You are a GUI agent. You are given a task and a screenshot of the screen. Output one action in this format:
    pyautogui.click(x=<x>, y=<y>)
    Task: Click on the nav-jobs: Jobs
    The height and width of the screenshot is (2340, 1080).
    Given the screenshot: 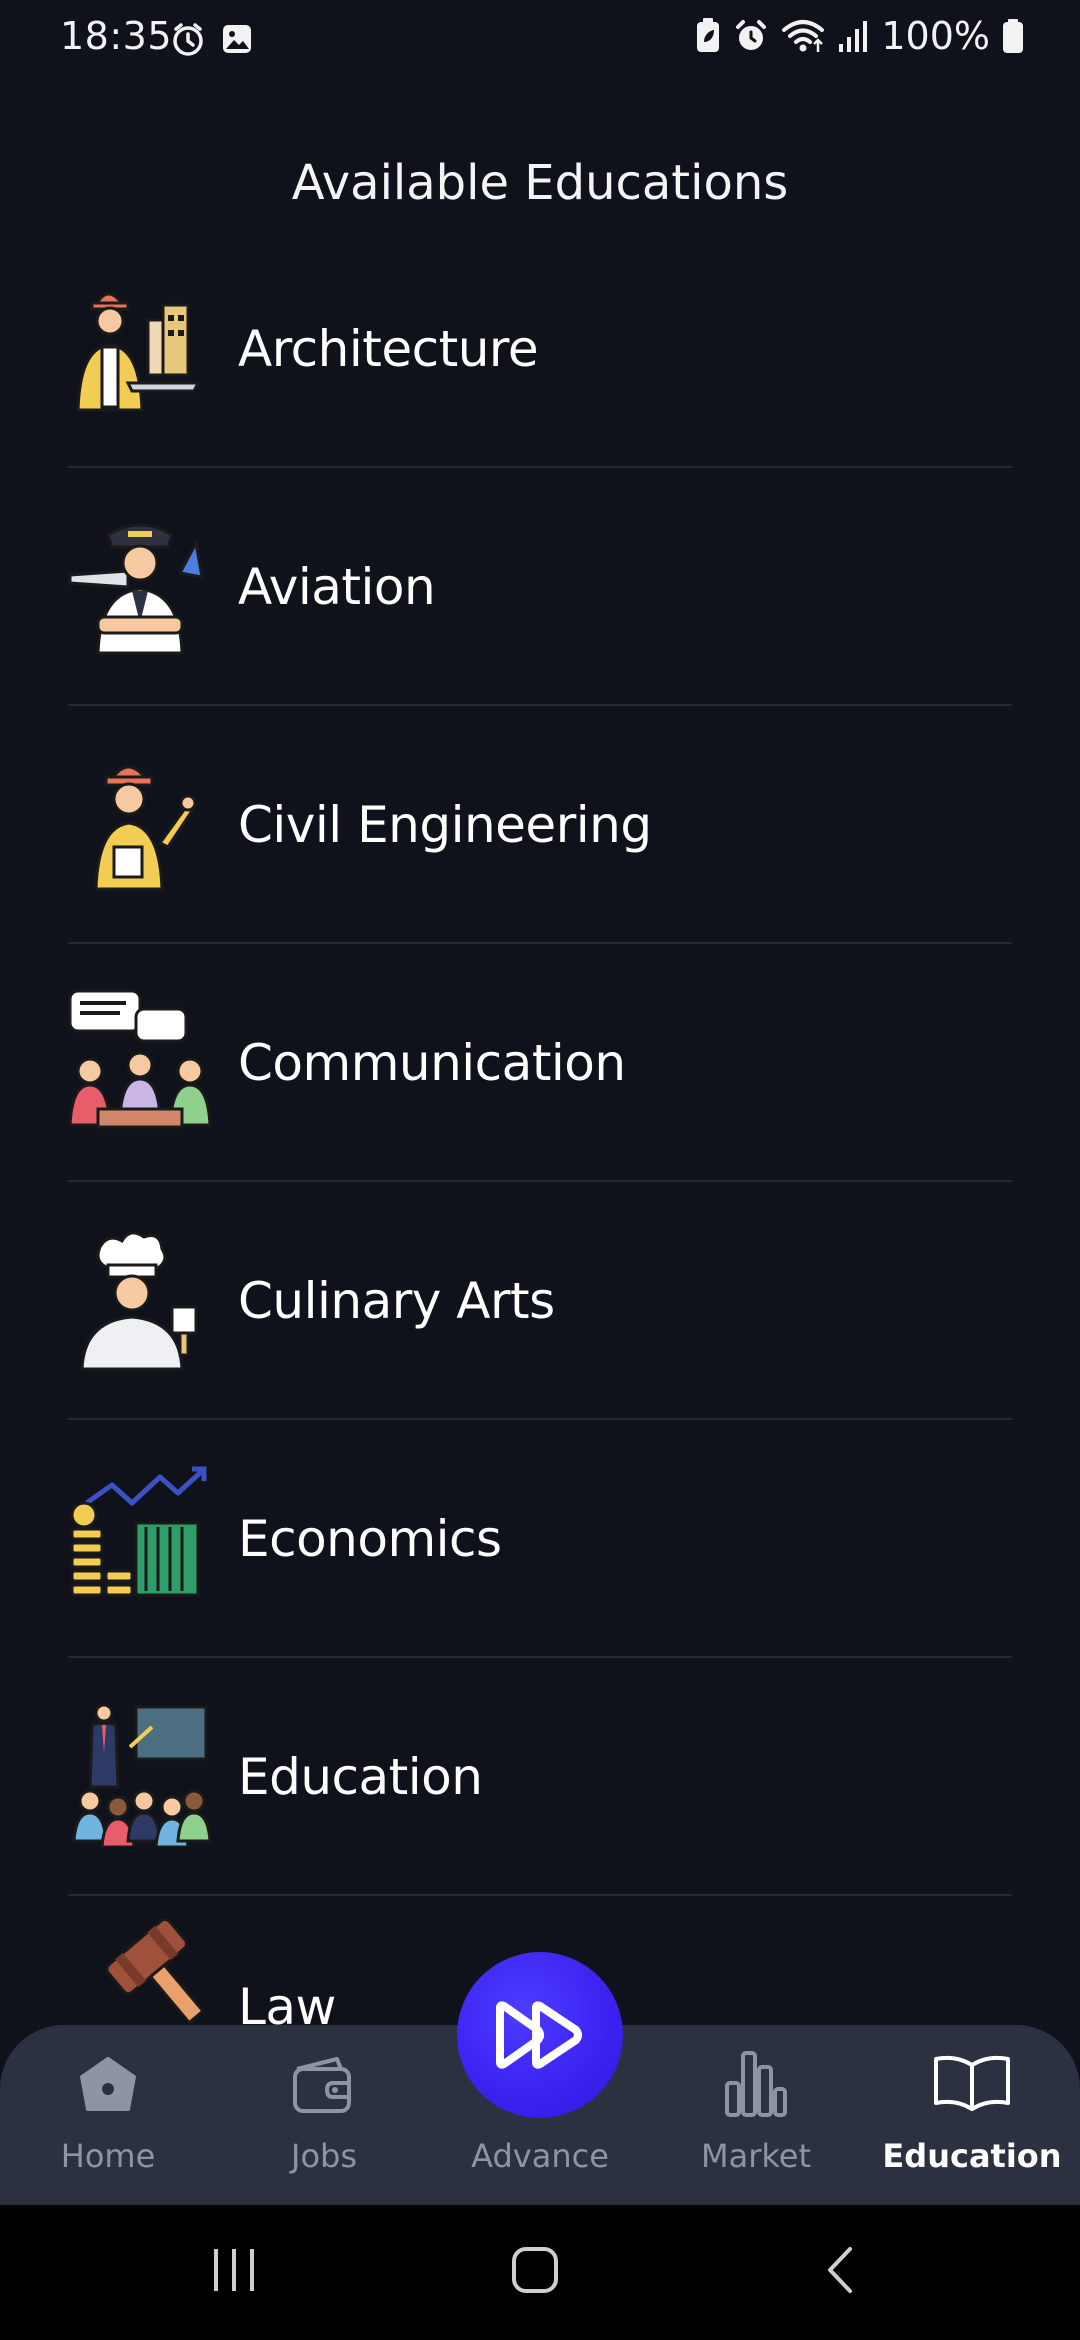 What is the action you would take?
    pyautogui.click(x=324, y=2115)
    